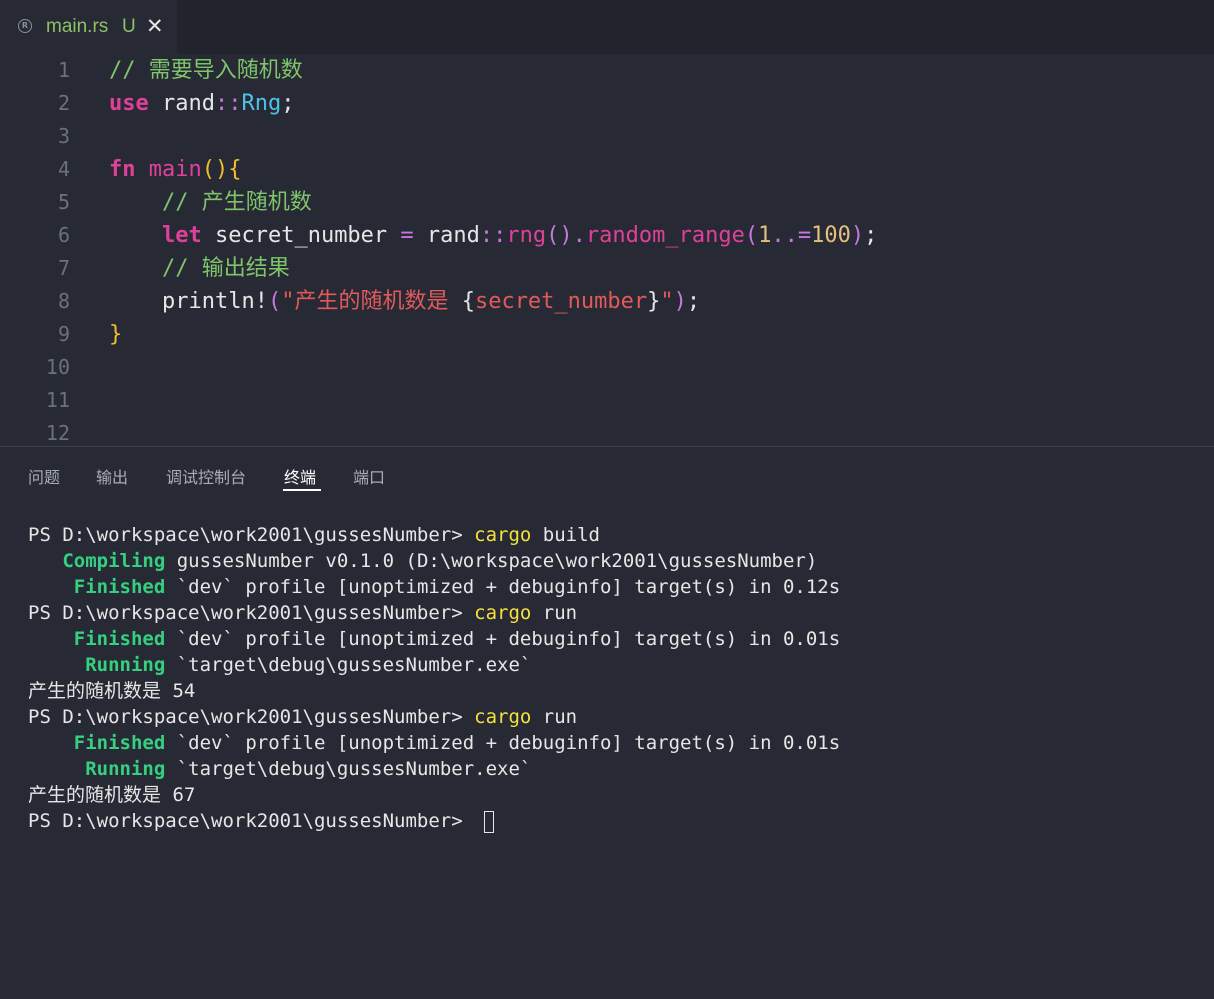 Image resolution: width=1214 pixels, height=999 pixels. What do you see at coordinates (607, 268) in the screenshot?
I see `code-line: 7 // 输出结果` at bounding box center [607, 268].